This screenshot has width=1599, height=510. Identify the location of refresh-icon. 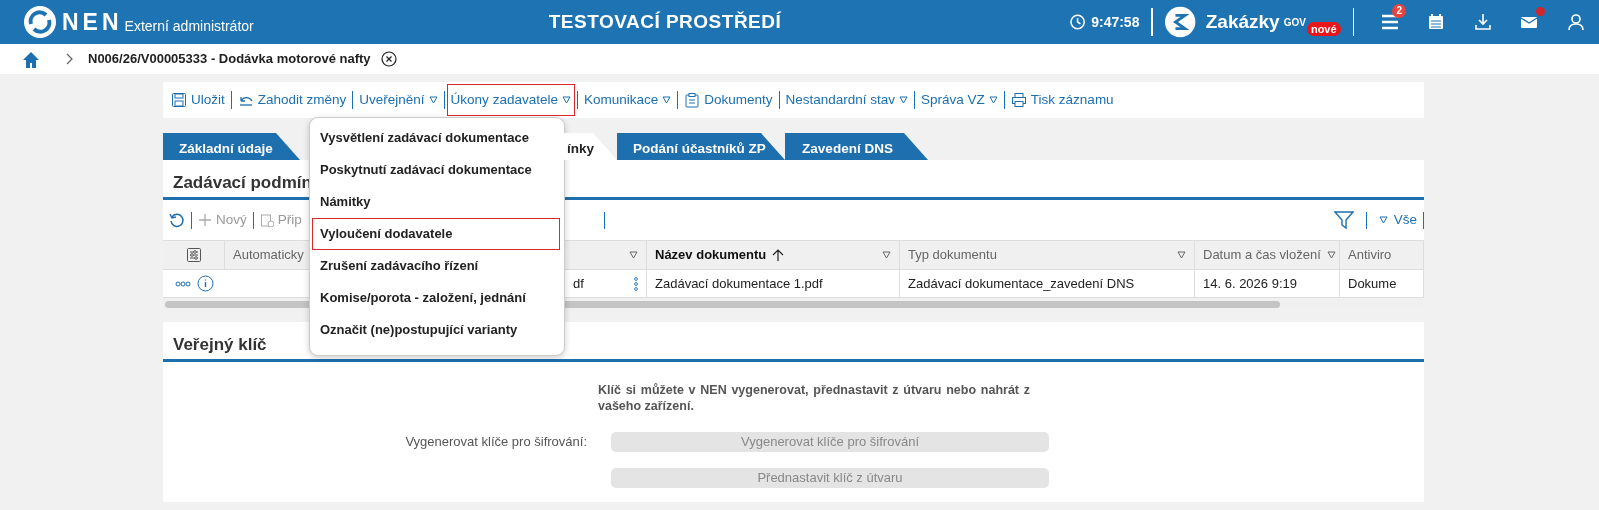
(177, 220).